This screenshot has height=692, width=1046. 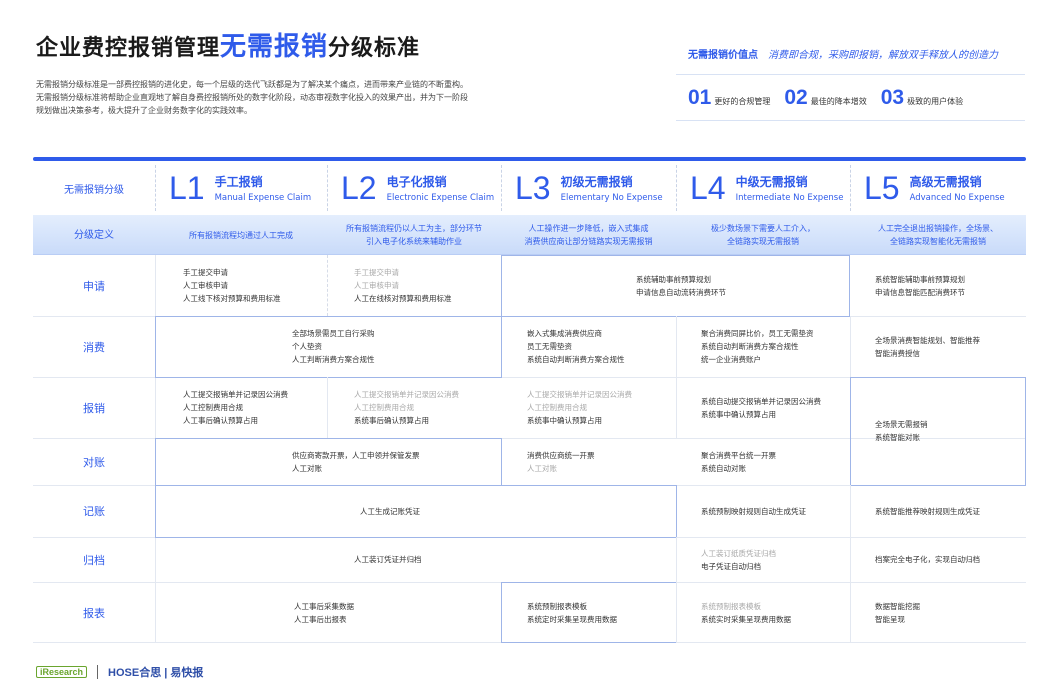 I want to click on cell-line: 系统辅助事前预算规划, so click(x=673, y=279).